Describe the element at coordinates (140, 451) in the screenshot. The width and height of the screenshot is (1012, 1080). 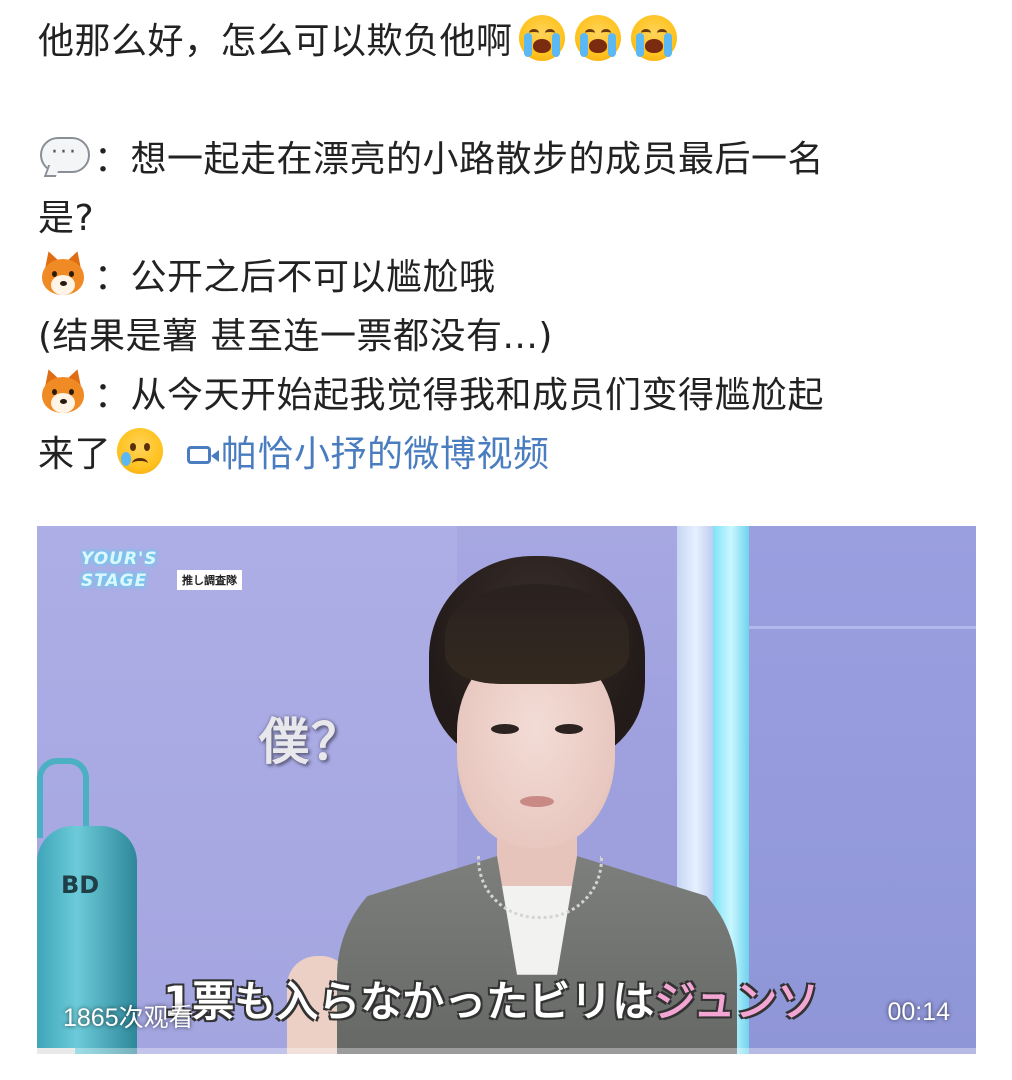
I see `sad-but-relieved-face-icon` at that location.